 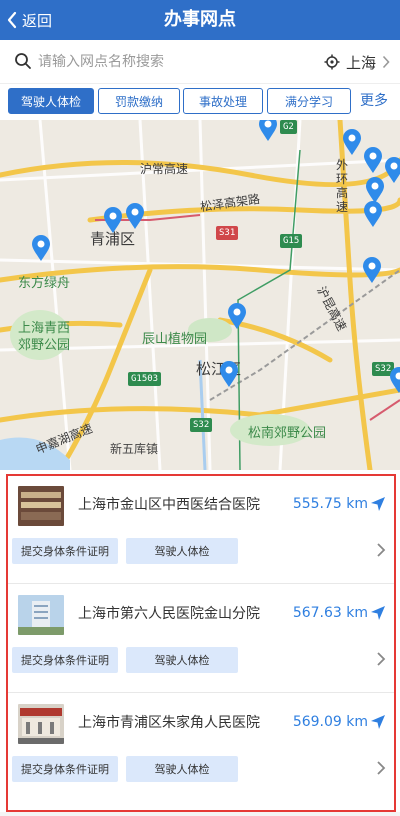 I want to click on list-item: 上海市第六人民医院金山分院 567.63 km 提交身体条件证明 驾驶人体检, so click(x=201, y=639).